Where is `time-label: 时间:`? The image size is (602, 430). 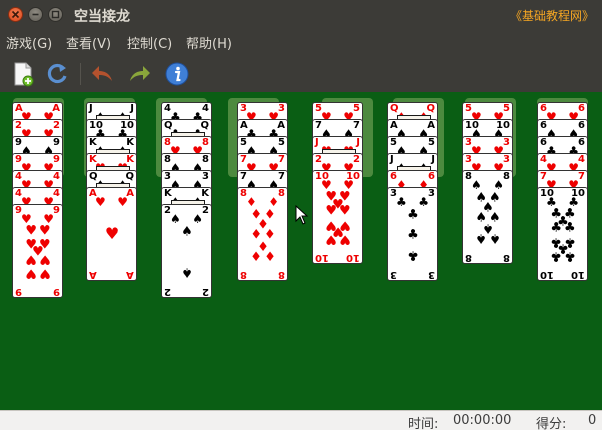
time-label: 时间: is located at coordinates (423, 423).